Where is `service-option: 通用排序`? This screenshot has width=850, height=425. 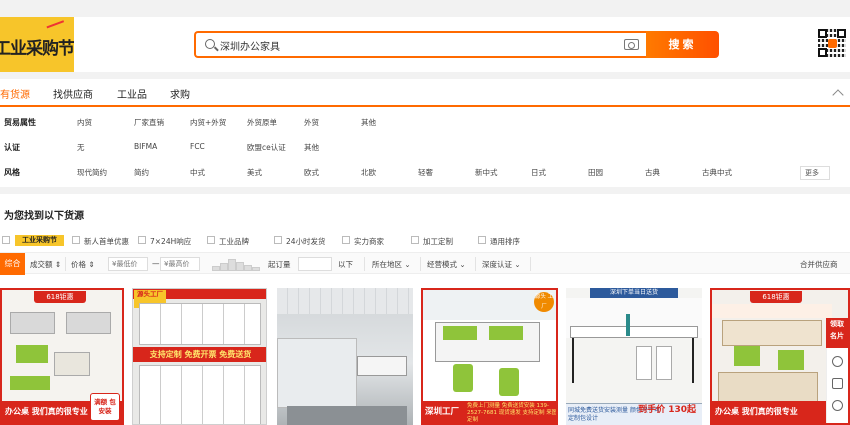
service-option: 通用排序 is located at coordinates (505, 241).